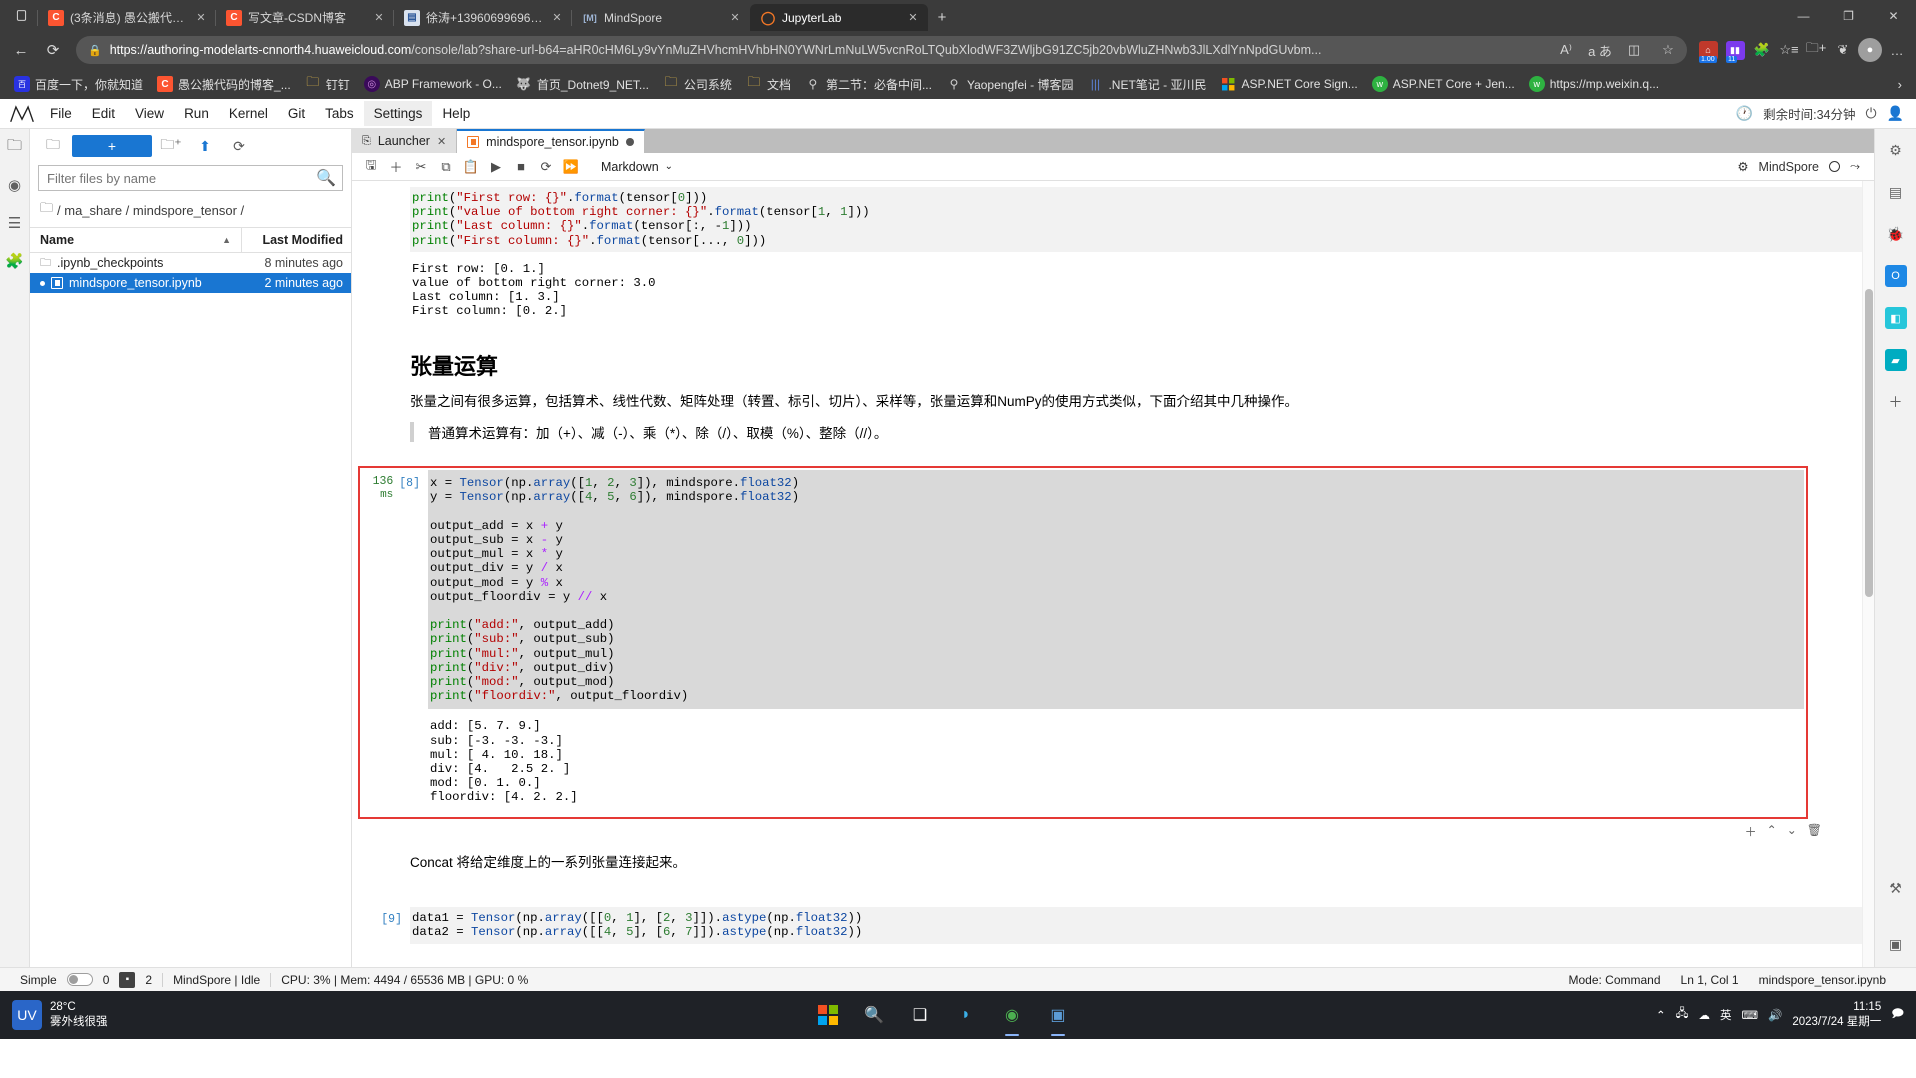 The width and height of the screenshot is (1916, 1078). What do you see at coordinates (637, 167) in the screenshot?
I see `cell-type-dropdown: Markdown ⌄` at bounding box center [637, 167].